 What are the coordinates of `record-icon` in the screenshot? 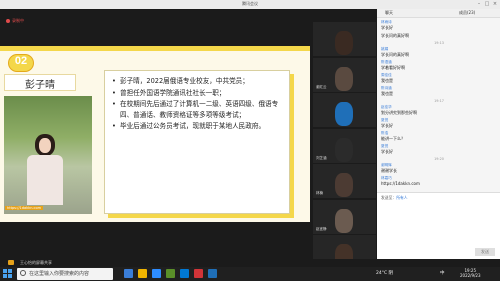 It's located at (8, 21).